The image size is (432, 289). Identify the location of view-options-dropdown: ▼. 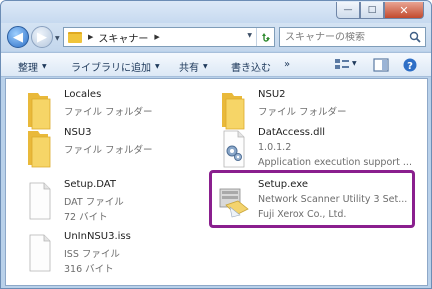
(354, 63).